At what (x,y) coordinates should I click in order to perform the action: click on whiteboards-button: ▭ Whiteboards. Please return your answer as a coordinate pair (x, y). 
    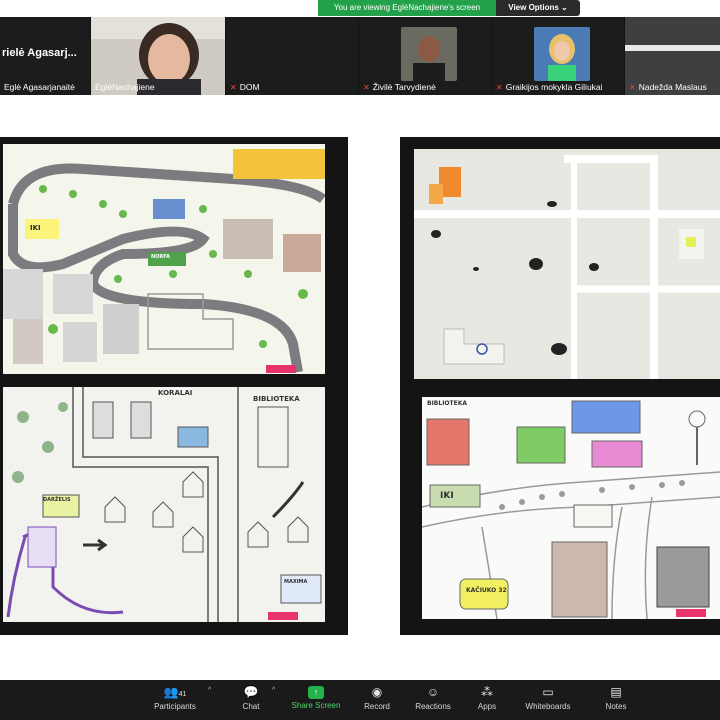
    Looking at the image, I should click on (548, 701).